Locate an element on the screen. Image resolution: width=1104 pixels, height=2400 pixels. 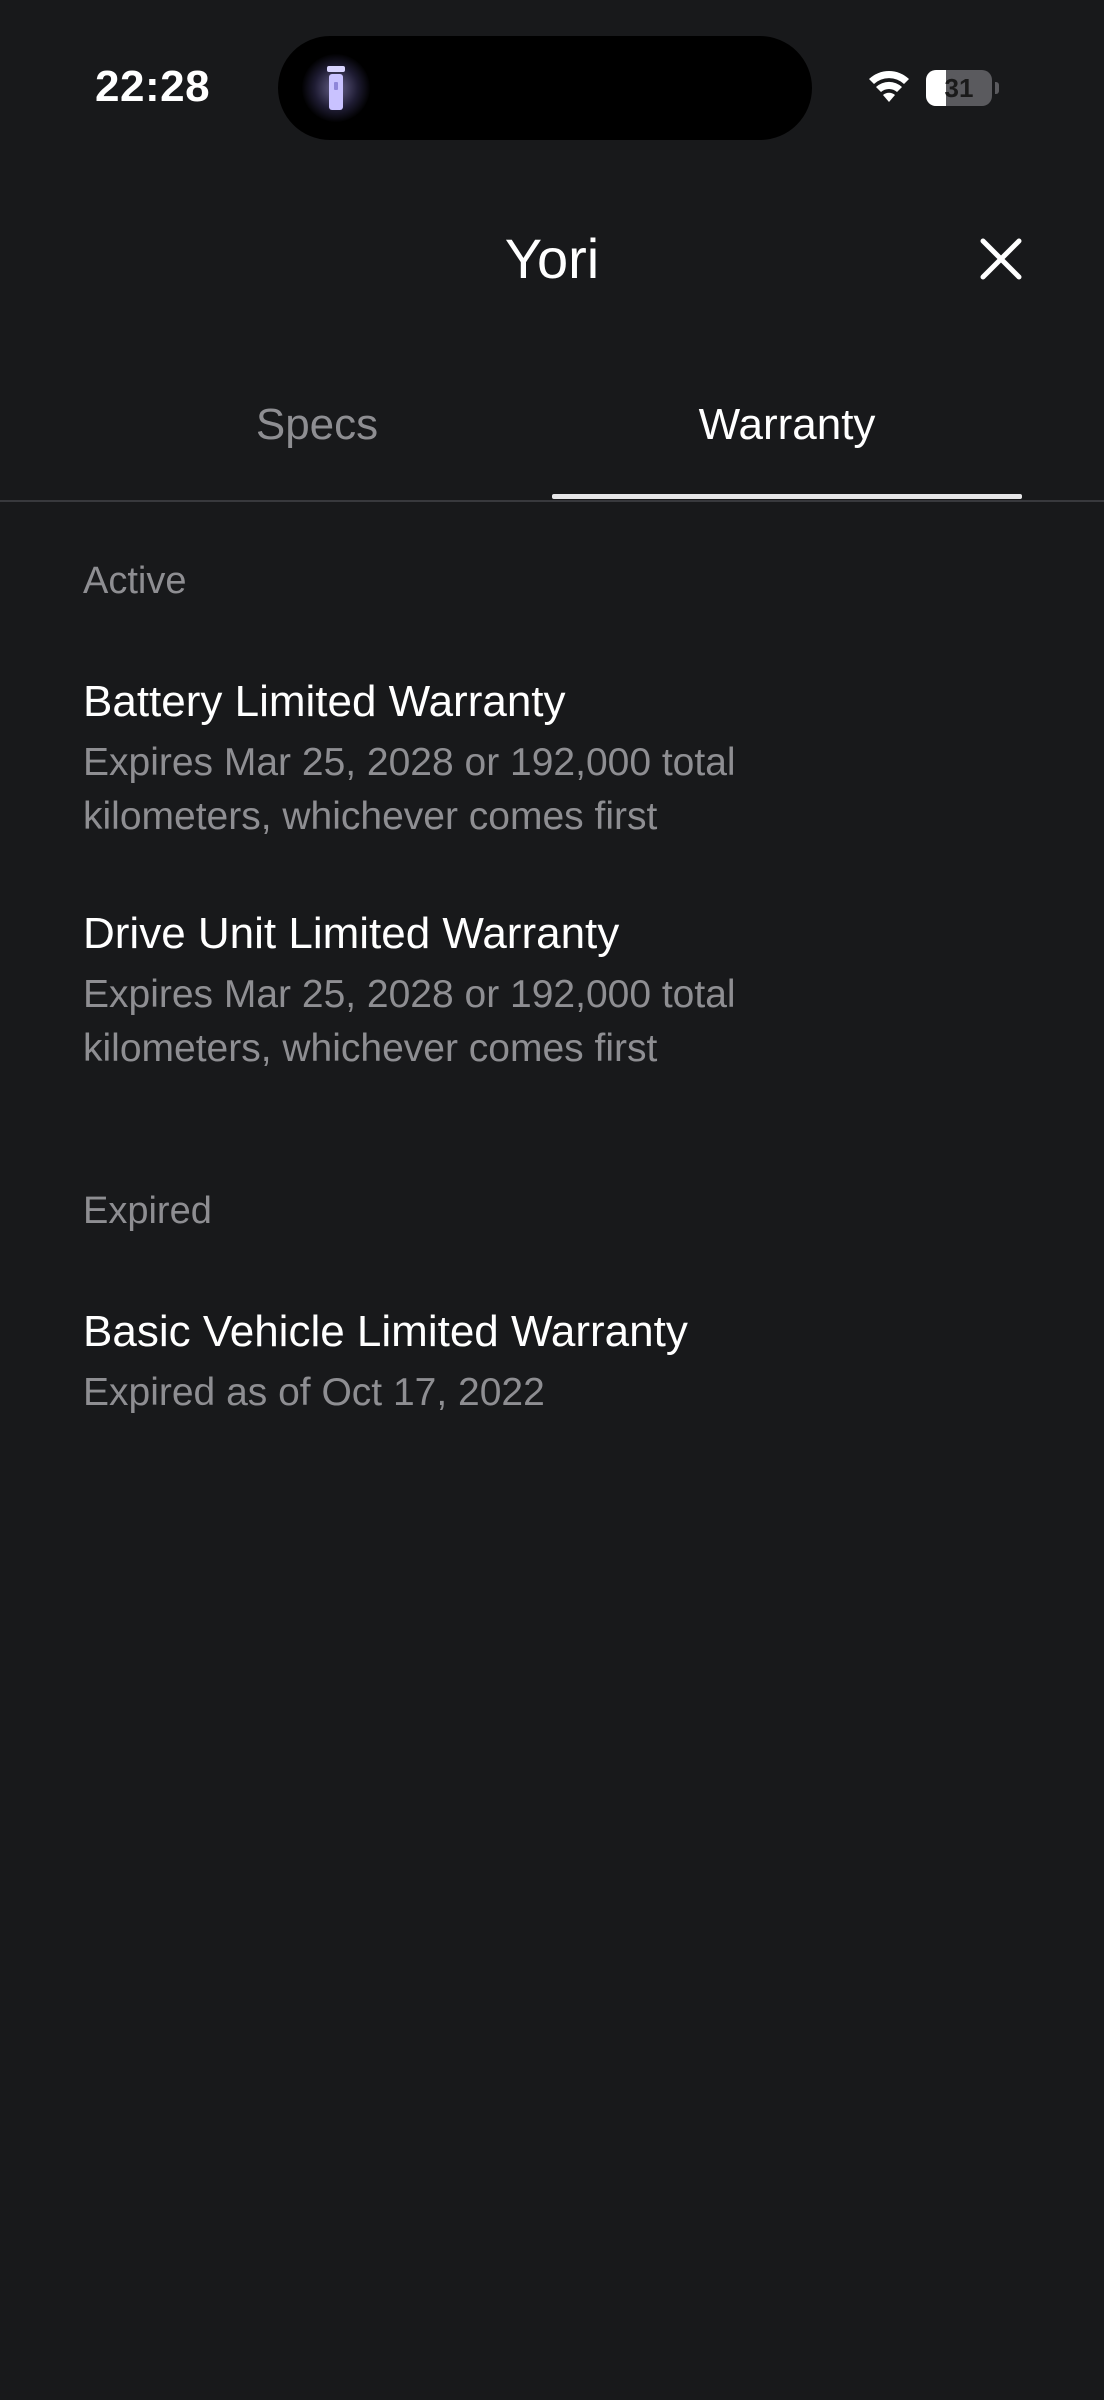
battery-body: 31 is located at coordinates (959, 88).